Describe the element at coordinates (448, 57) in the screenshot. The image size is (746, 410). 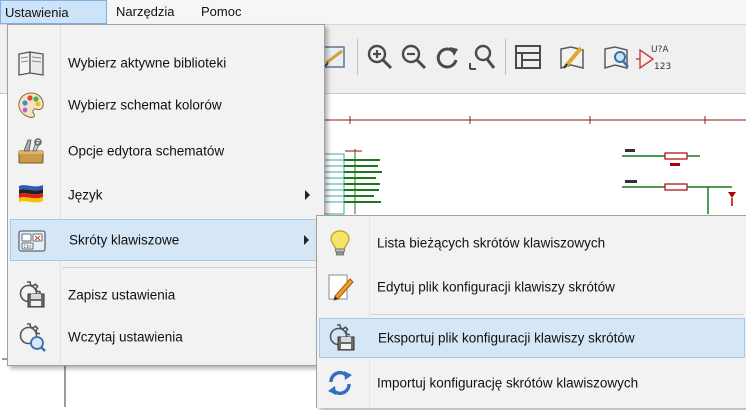
I see `redraw-icon` at that location.